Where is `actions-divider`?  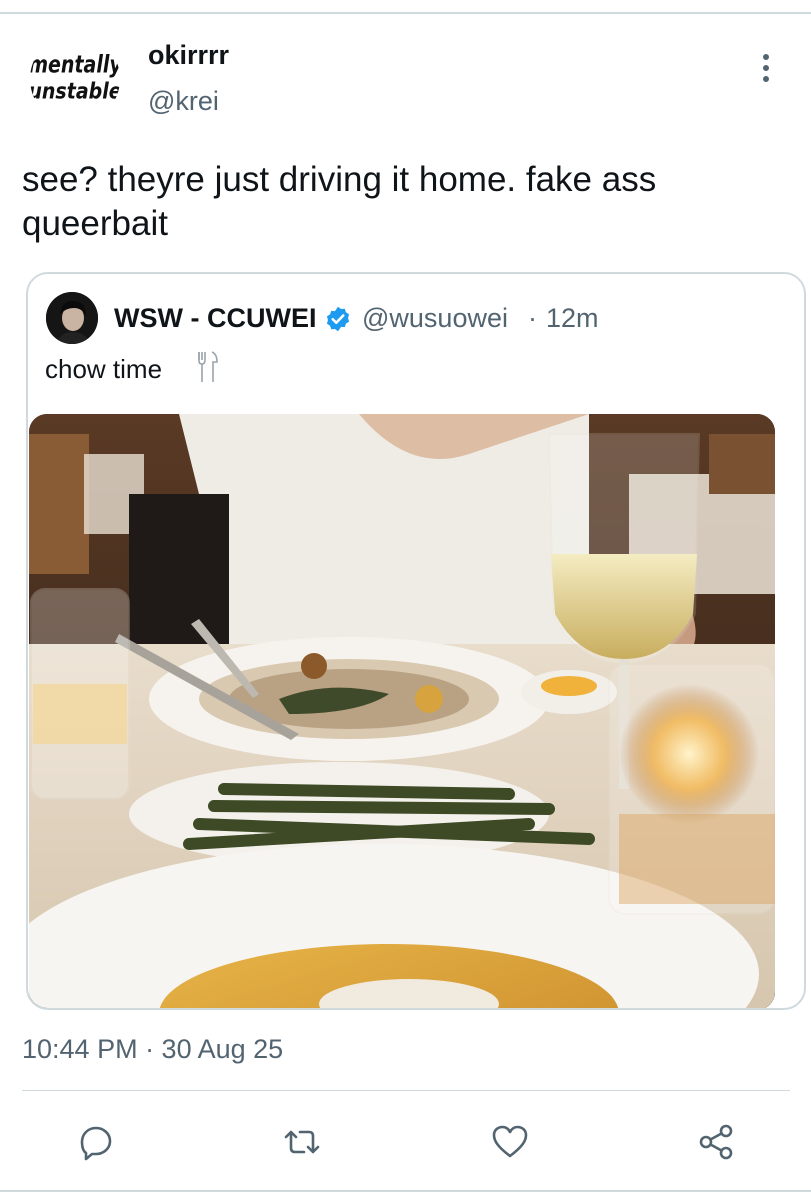
actions-divider is located at coordinates (406, 1090).